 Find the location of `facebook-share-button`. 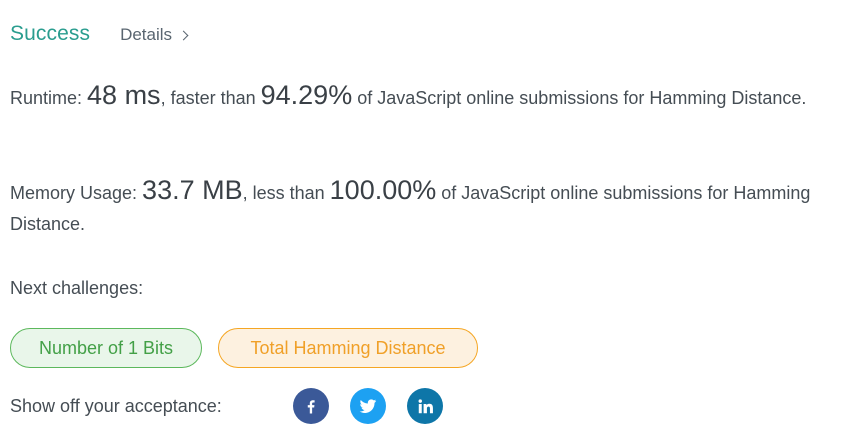

facebook-share-button is located at coordinates (311, 406).